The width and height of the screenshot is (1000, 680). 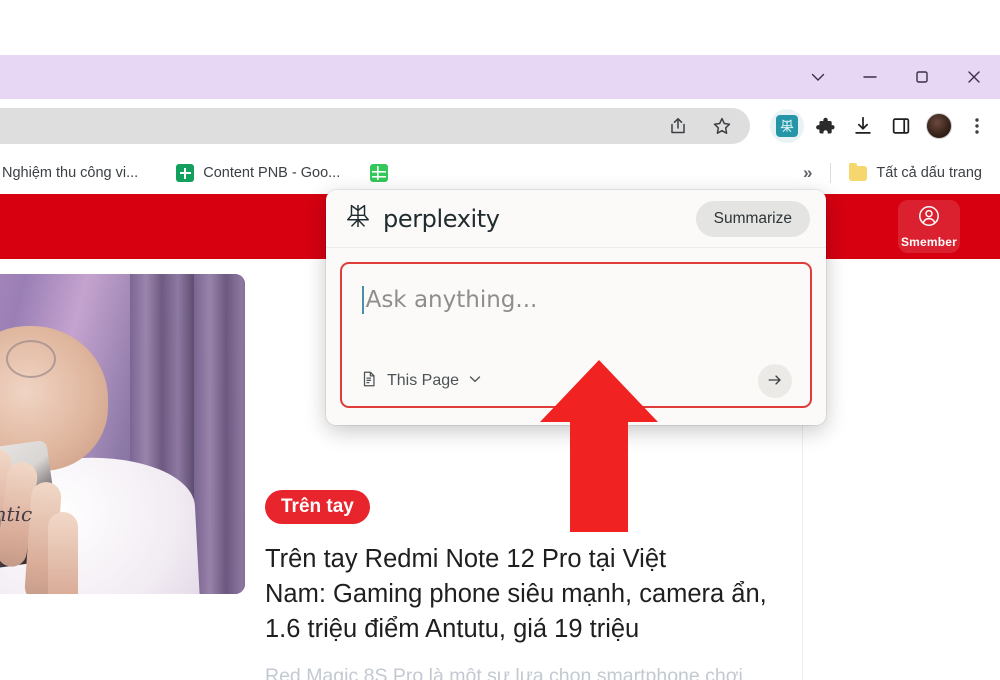 I want to click on all-bookmarks-label: Tất cả dấu trang, so click(x=929, y=173).